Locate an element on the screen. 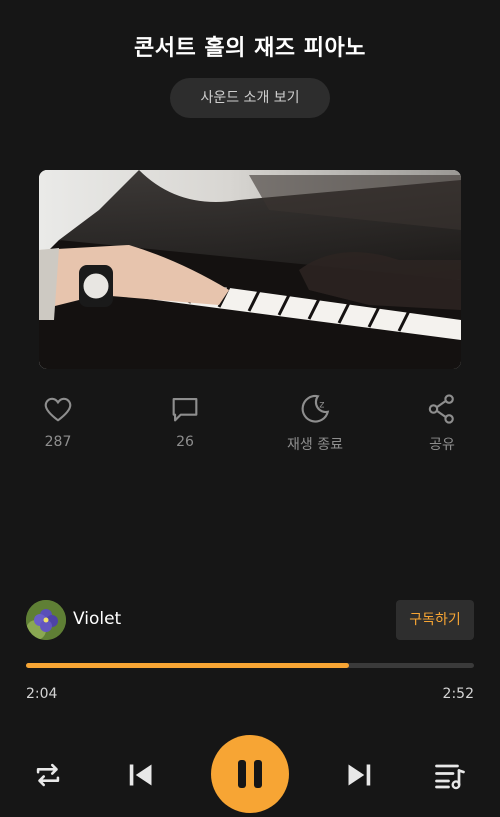 This screenshot has height=817, width=500. current-time: 2:04 is located at coordinates (42, 694).